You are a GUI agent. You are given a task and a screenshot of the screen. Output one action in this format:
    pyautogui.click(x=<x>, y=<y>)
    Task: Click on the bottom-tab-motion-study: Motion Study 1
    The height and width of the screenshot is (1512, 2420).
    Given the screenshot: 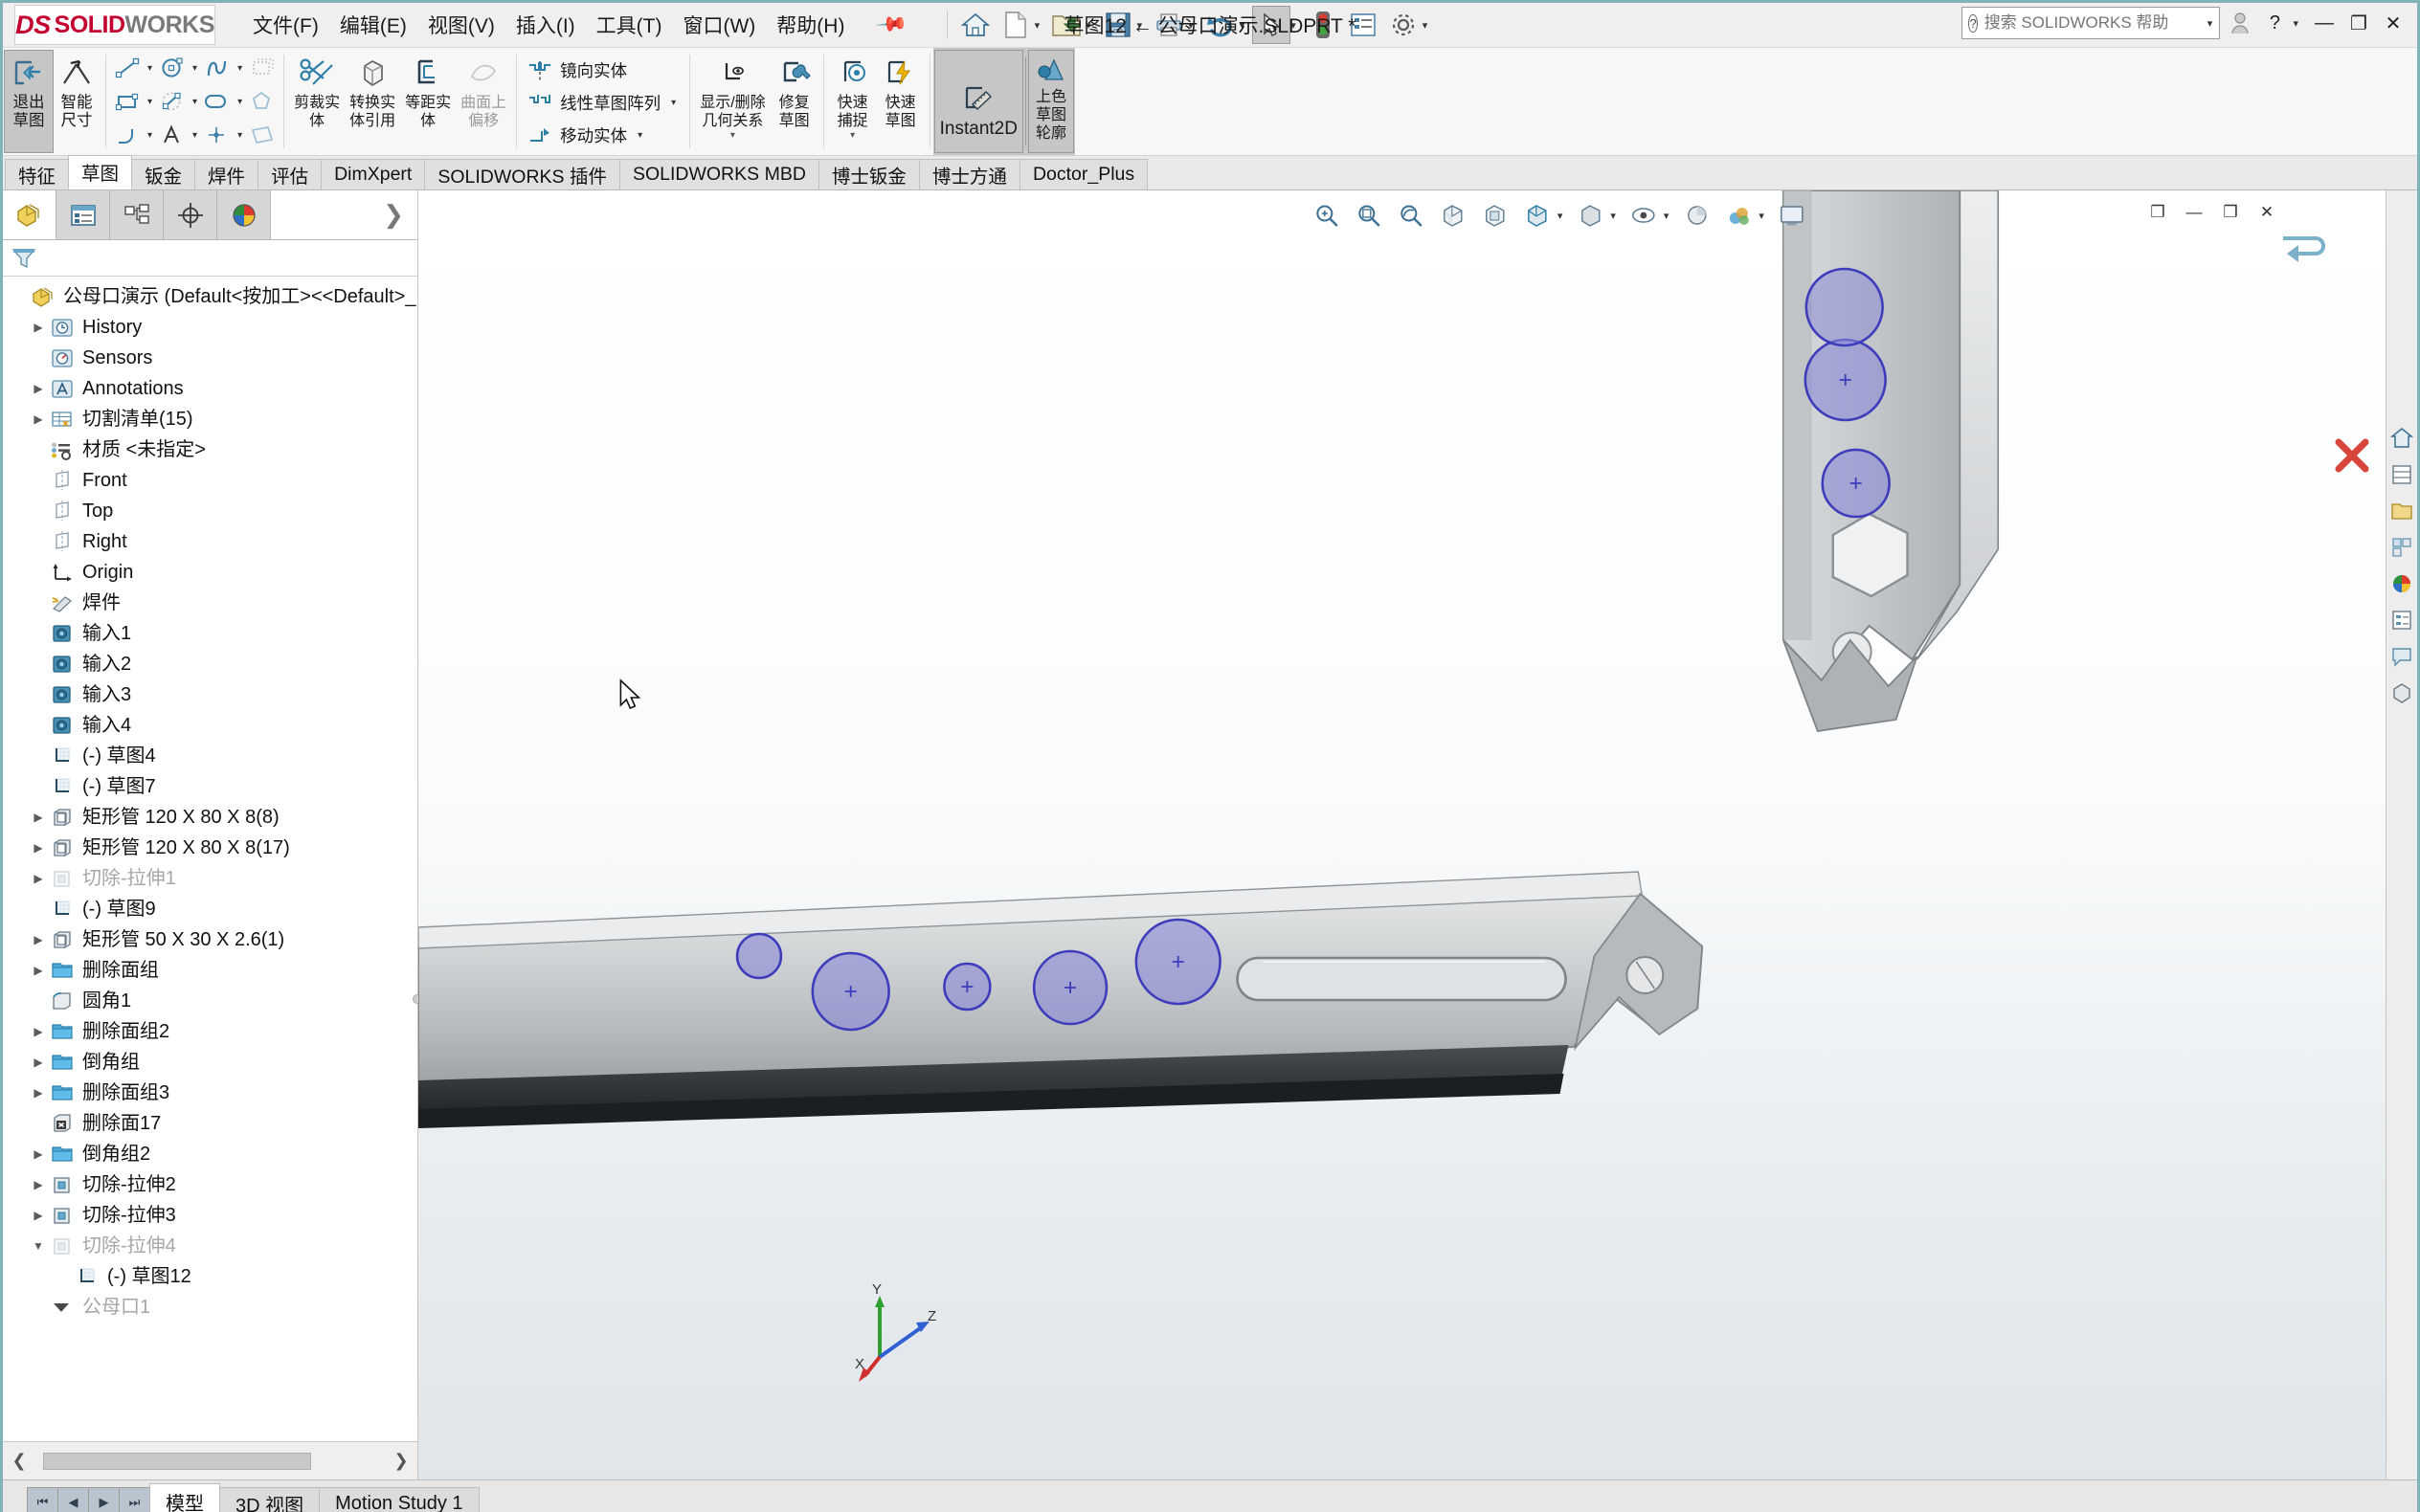 What is the action you would take?
    pyautogui.click(x=399, y=1499)
    